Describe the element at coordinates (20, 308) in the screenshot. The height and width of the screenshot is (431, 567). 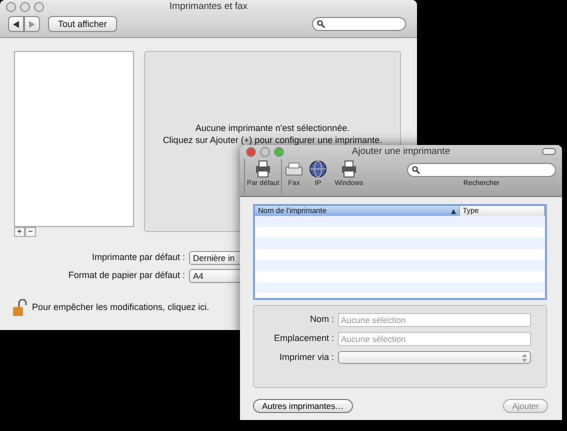
I see `padlock-icon` at that location.